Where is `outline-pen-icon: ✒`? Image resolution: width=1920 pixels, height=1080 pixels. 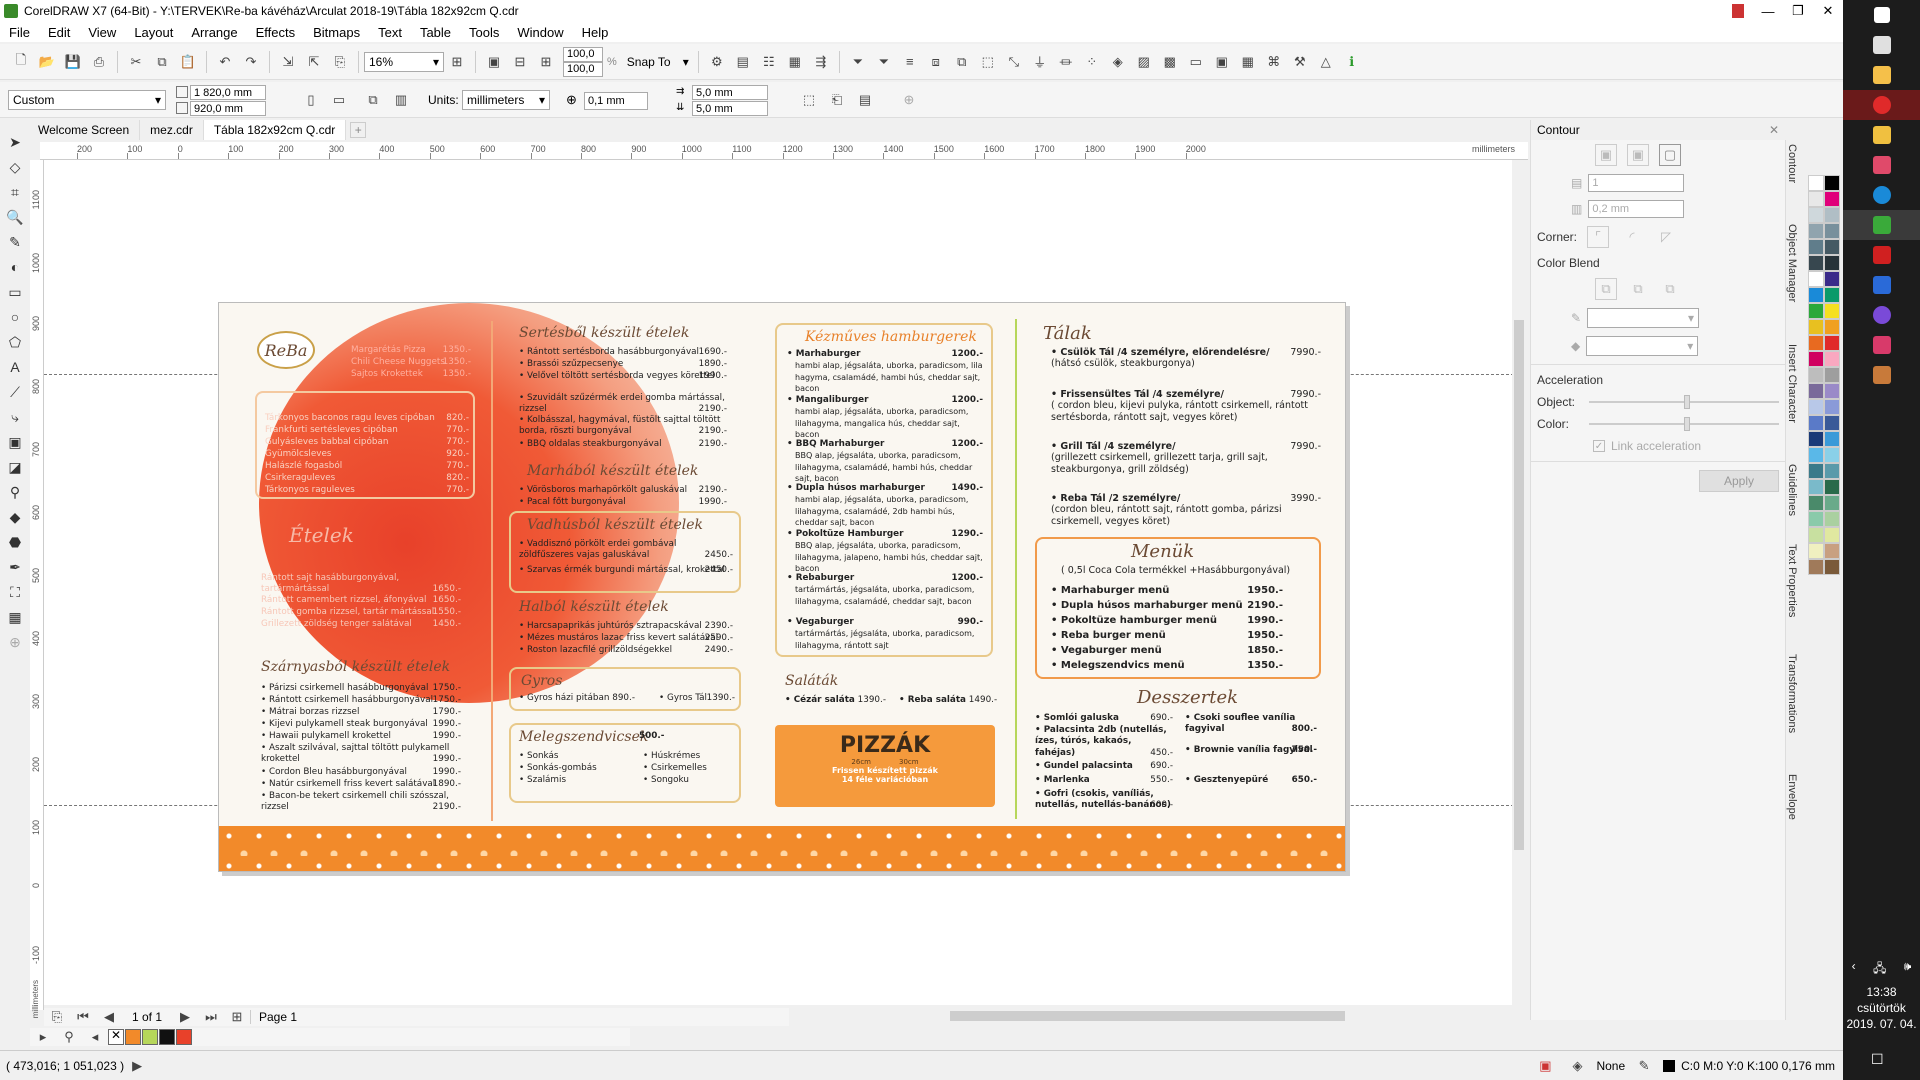 outline-pen-icon: ✒ is located at coordinates (15, 567).